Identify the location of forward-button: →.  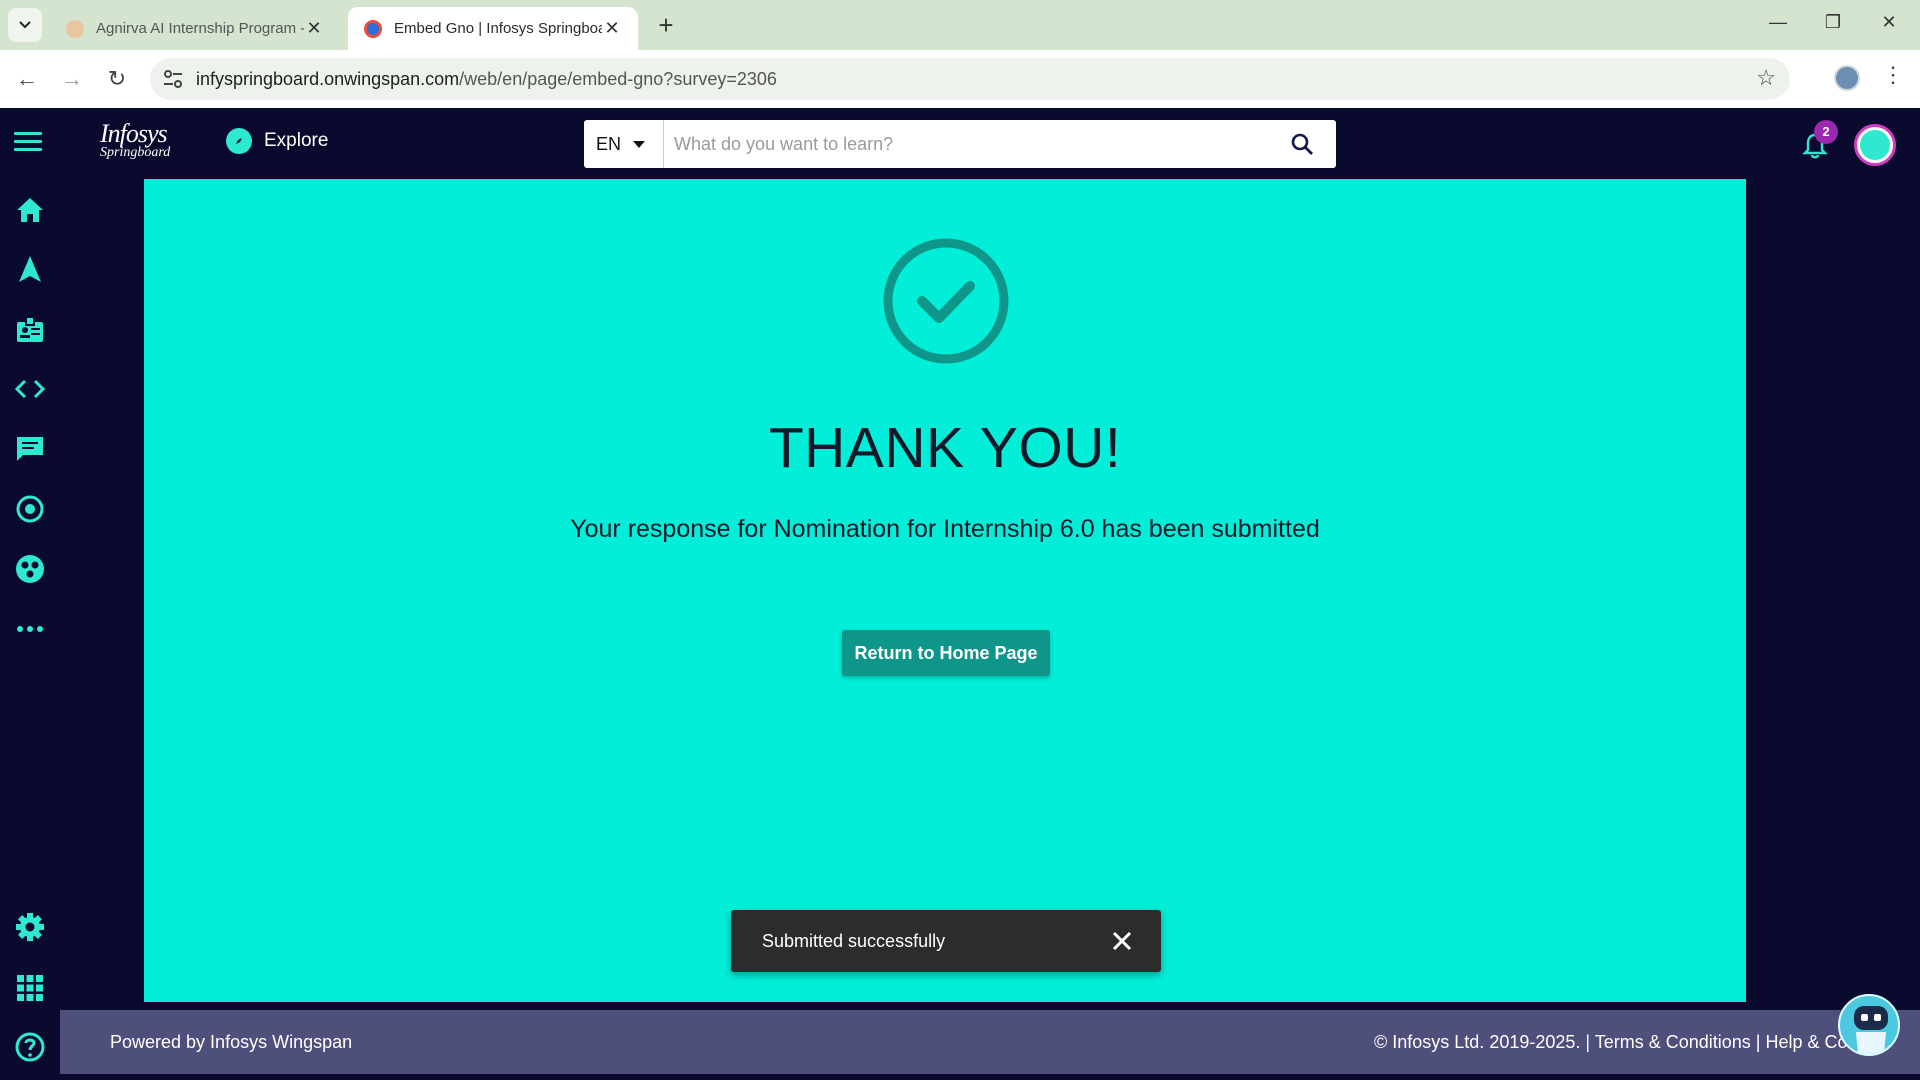
(72, 79).